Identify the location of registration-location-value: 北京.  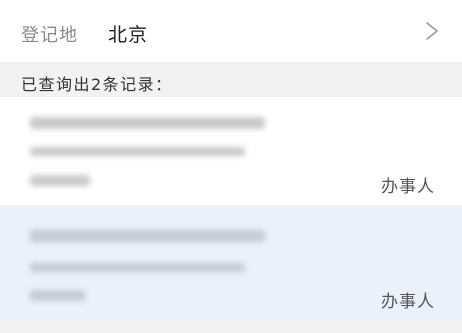
(128, 35).